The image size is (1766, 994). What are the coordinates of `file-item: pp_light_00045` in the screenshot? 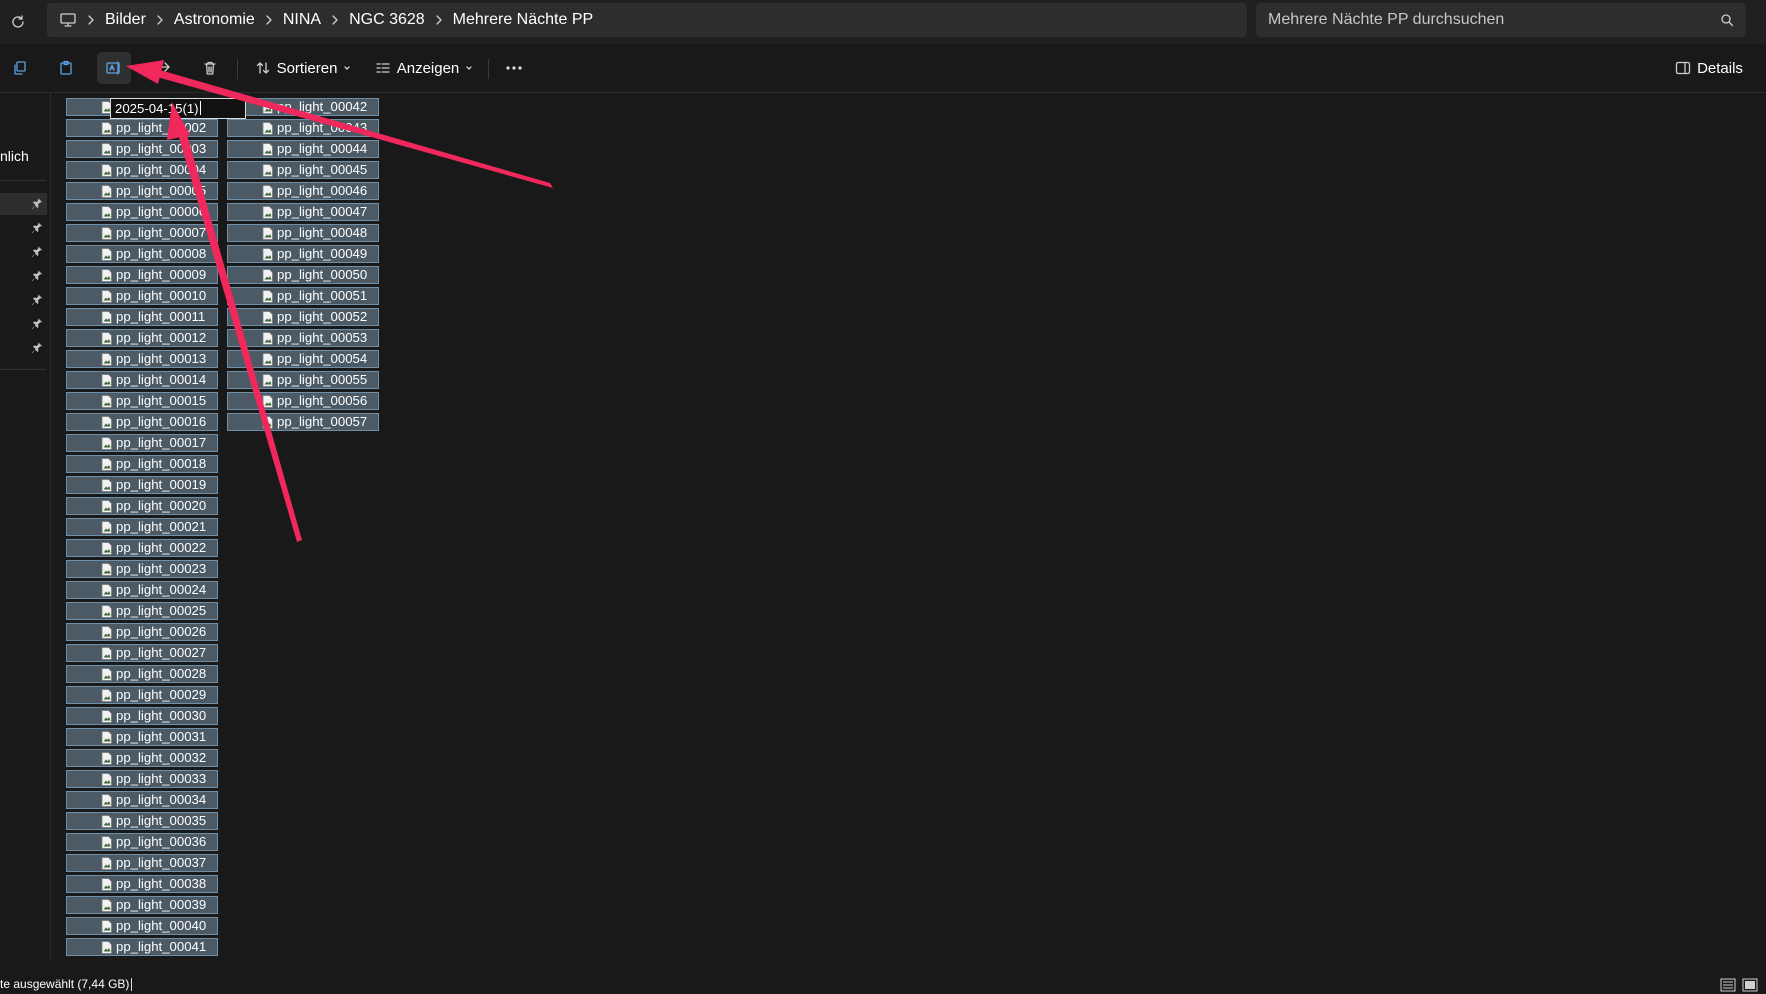 It's located at (303, 170).